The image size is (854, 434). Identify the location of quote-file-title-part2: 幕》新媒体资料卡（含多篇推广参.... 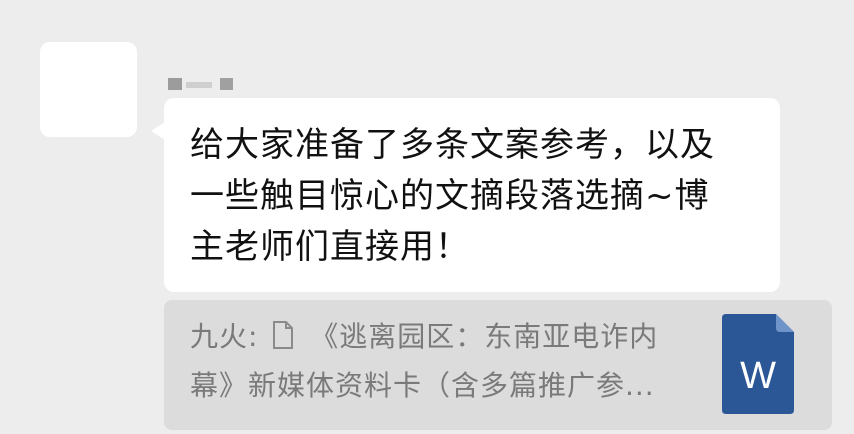
(422, 385).